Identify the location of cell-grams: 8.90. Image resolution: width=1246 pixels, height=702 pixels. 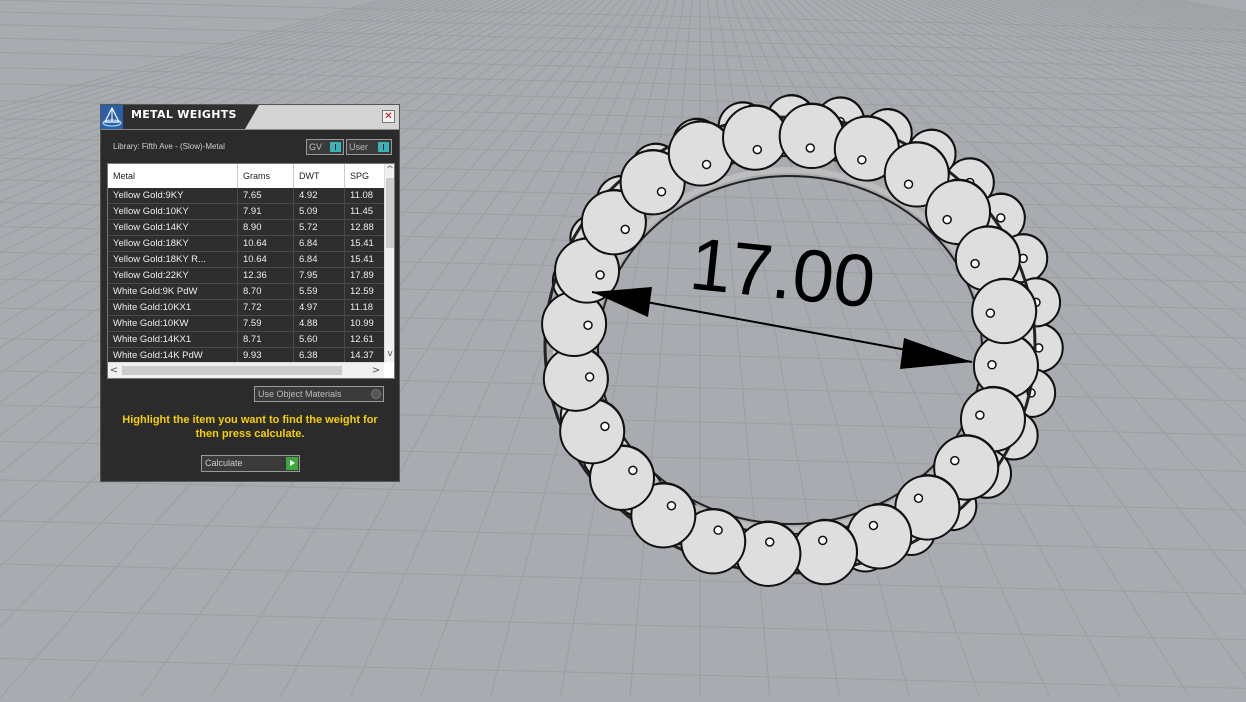
(266, 228).